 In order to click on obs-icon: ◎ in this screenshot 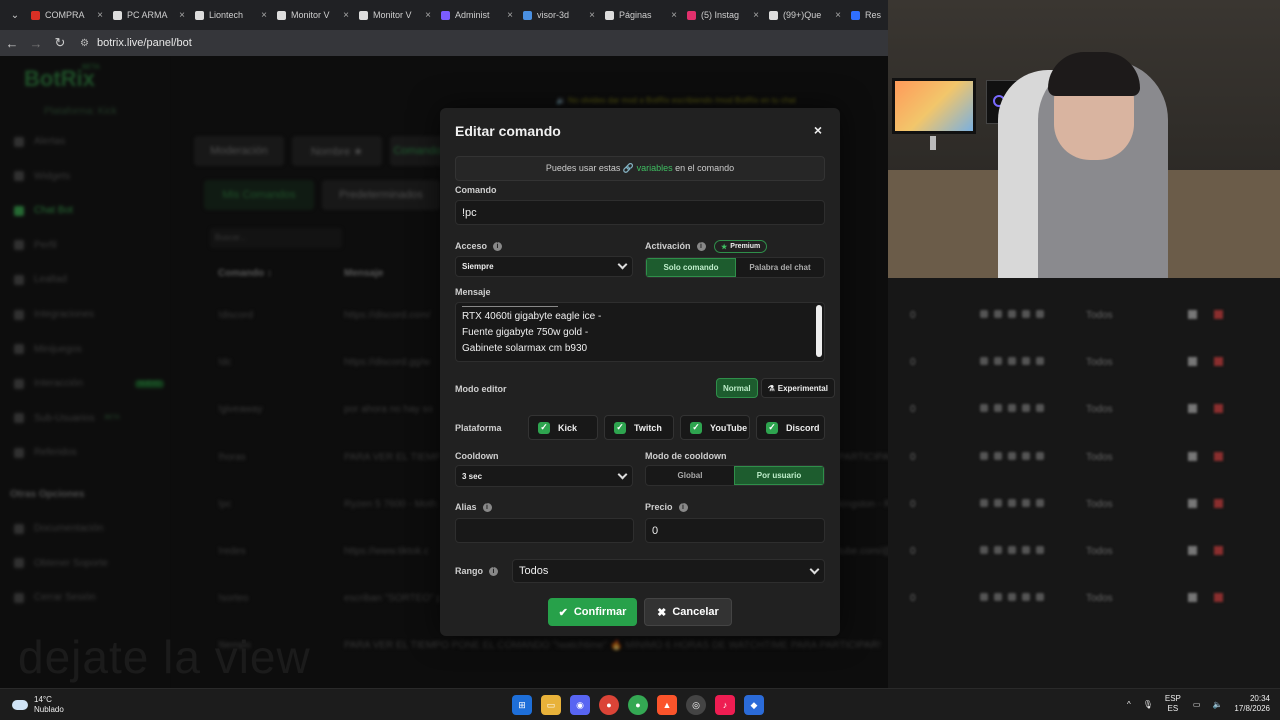, I will do `click(696, 705)`.